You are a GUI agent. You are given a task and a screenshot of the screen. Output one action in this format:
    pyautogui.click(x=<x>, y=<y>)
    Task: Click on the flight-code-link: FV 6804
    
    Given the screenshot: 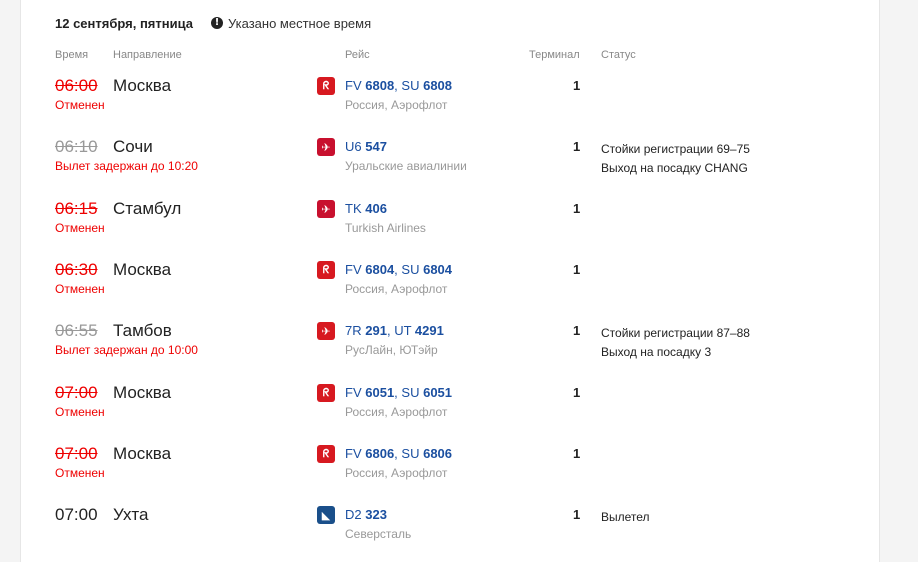 What is the action you would take?
    pyautogui.click(x=369, y=269)
    